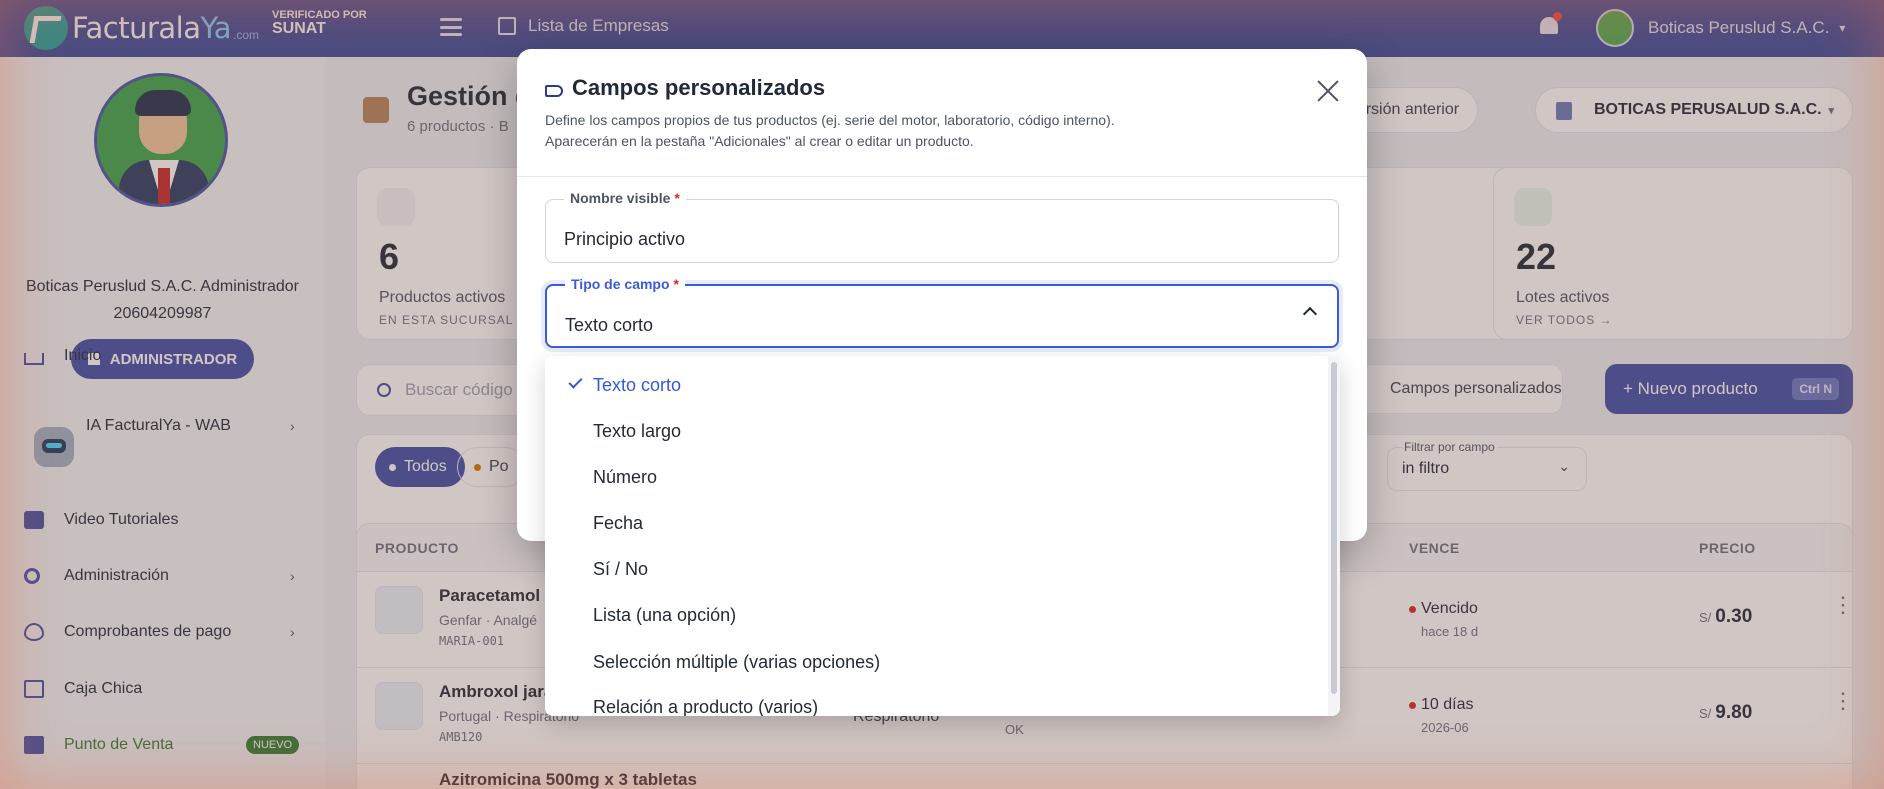 This screenshot has width=1884, height=789. Describe the element at coordinates (942, 226) in the screenshot. I see `field-name-input: Nombre visible * Principio activo` at that location.